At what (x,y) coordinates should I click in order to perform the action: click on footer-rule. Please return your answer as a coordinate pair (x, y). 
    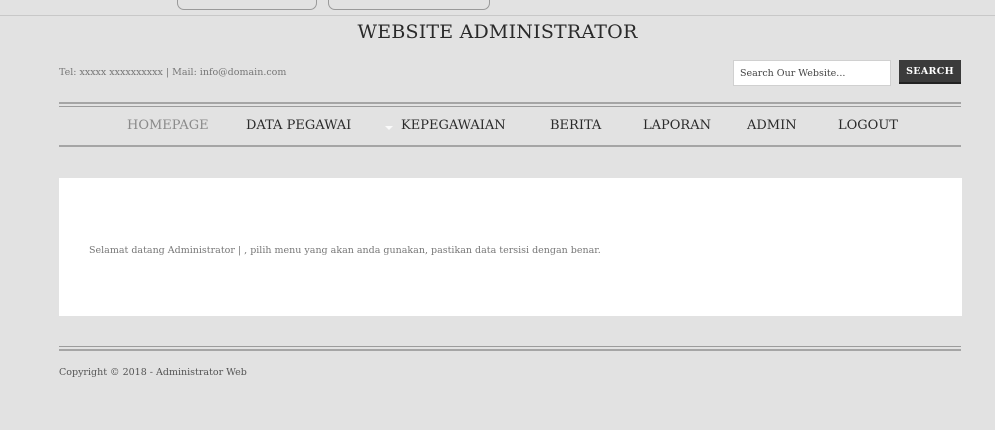
    Looking at the image, I should click on (510, 350).